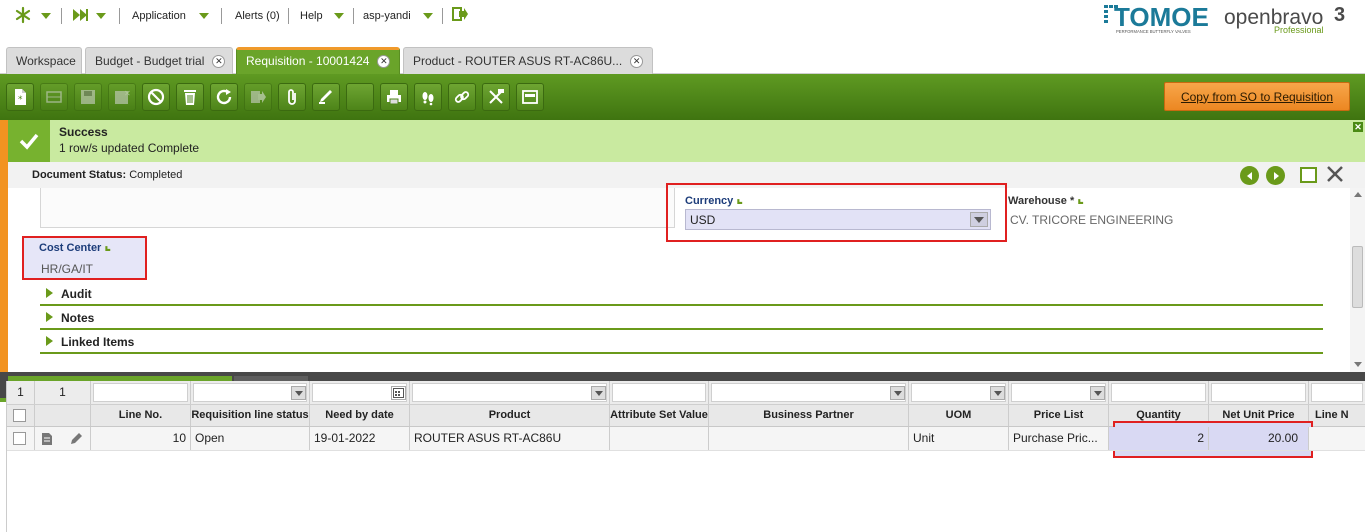  What do you see at coordinates (659, 392) in the screenshot?
I see `filter-attribute-set` at bounding box center [659, 392].